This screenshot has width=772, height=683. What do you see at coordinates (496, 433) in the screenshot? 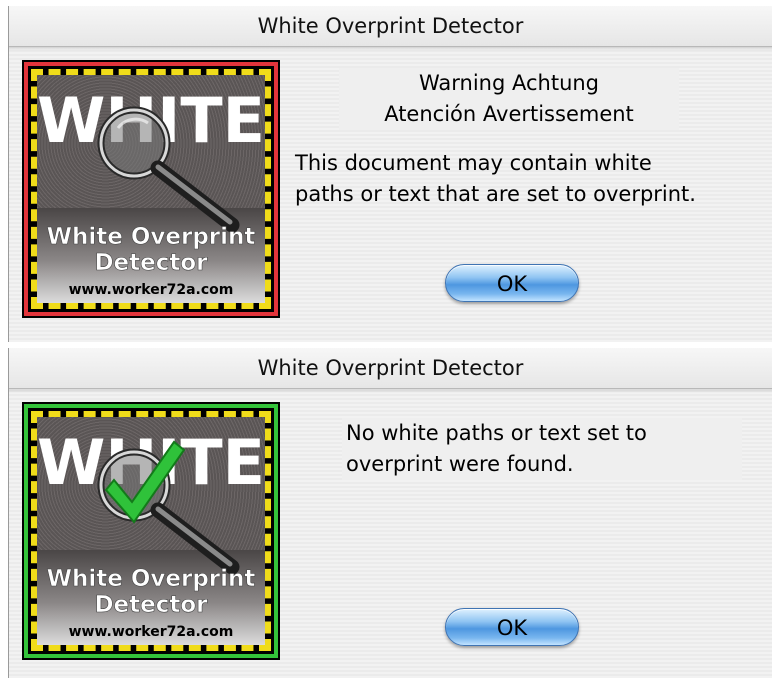
I see `message-line-1: No white paths or text set to` at bounding box center [496, 433].